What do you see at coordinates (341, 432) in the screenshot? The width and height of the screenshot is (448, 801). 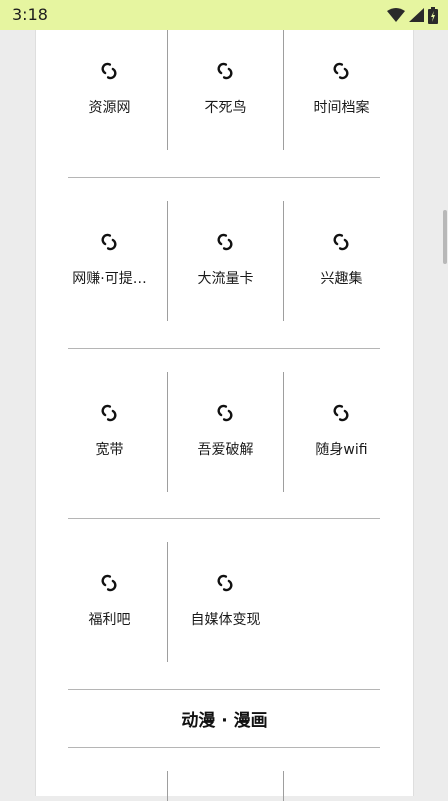 I see `grid-item-suishen-wifi: 随身wifi` at bounding box center [341, 432].